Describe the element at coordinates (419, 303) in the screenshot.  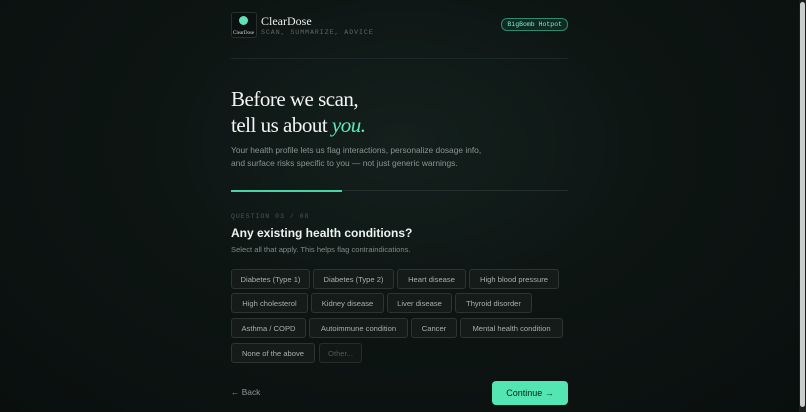
I see `option-chip: Liver disease` at that location.